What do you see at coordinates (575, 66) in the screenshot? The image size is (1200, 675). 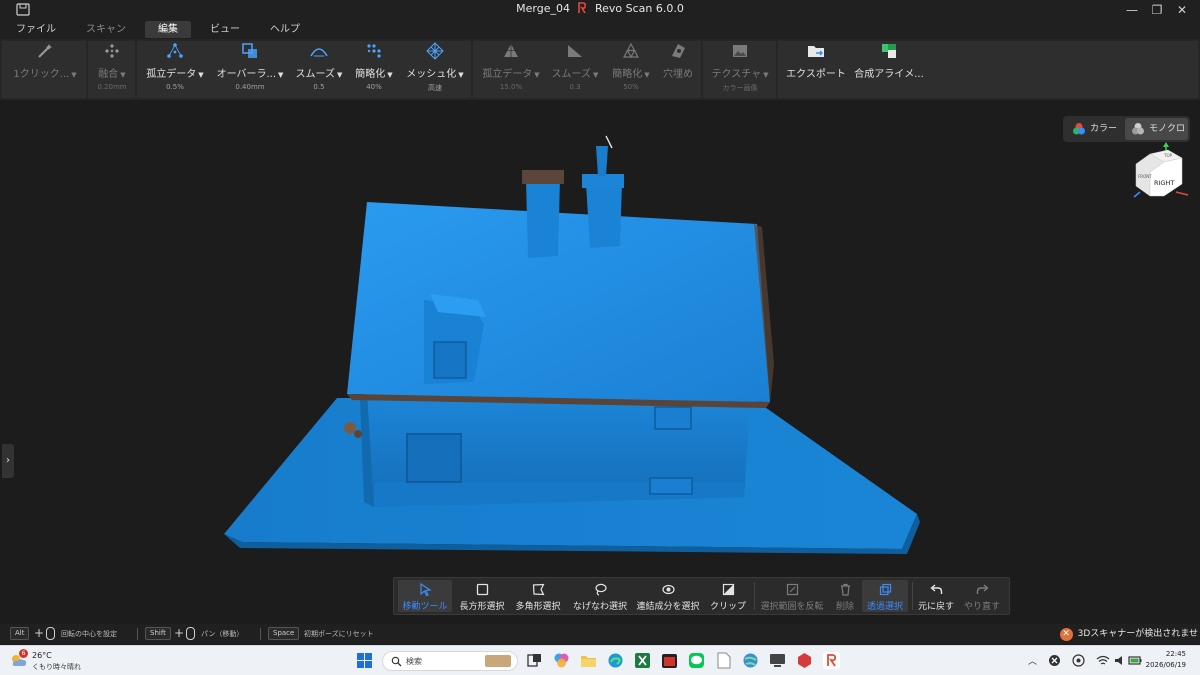 I see `mesh-smooth-tool: スムーズ ▼ 0.3` at bounding box center [575, 66].